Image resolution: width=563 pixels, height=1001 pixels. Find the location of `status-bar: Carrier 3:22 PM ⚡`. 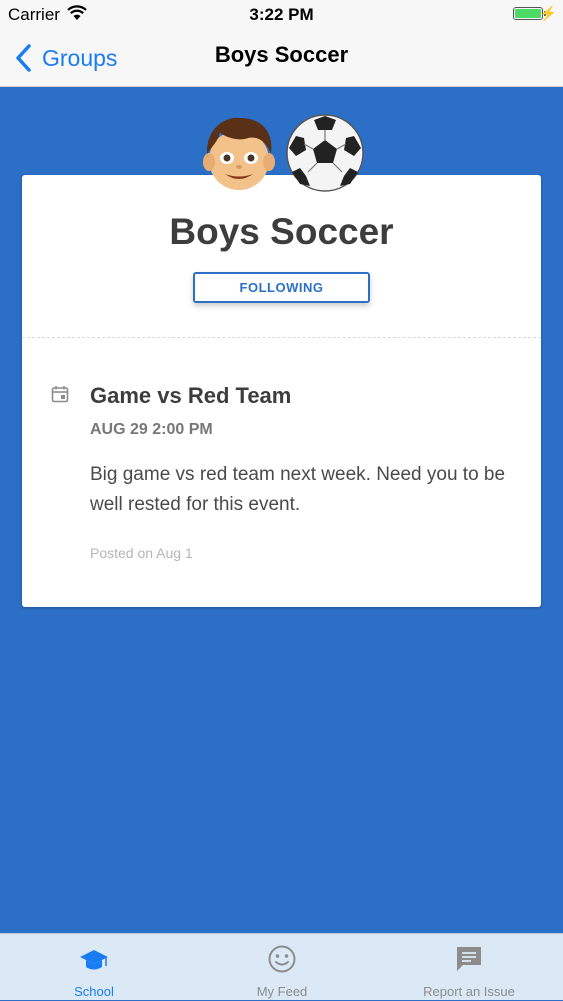

status-bar: Carrier 3:22 PM ⚡ is located at coordinates (281, 15).